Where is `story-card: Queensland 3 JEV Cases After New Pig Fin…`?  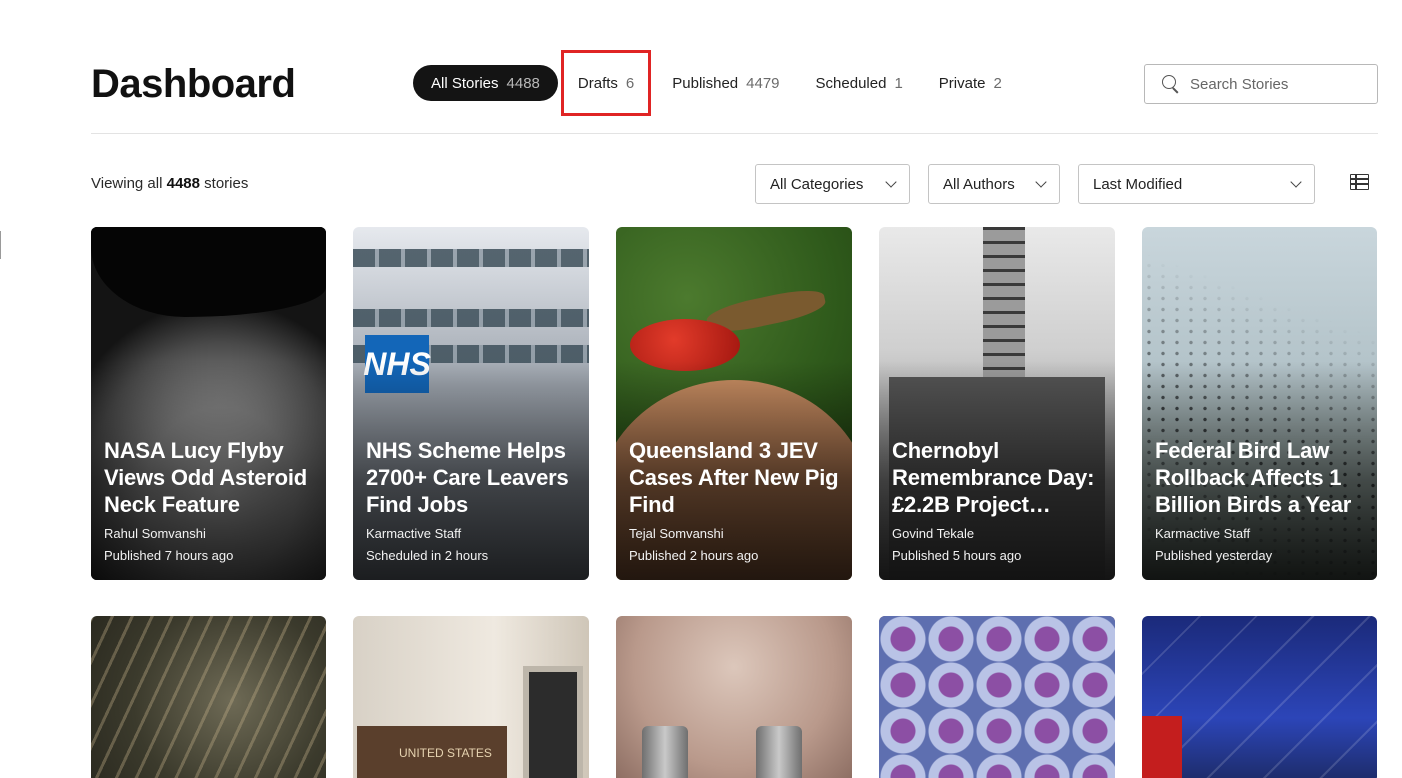
story-card: Queensland 3 JEV Cases After New Pig Fin… is located at coordinates (734, 403).